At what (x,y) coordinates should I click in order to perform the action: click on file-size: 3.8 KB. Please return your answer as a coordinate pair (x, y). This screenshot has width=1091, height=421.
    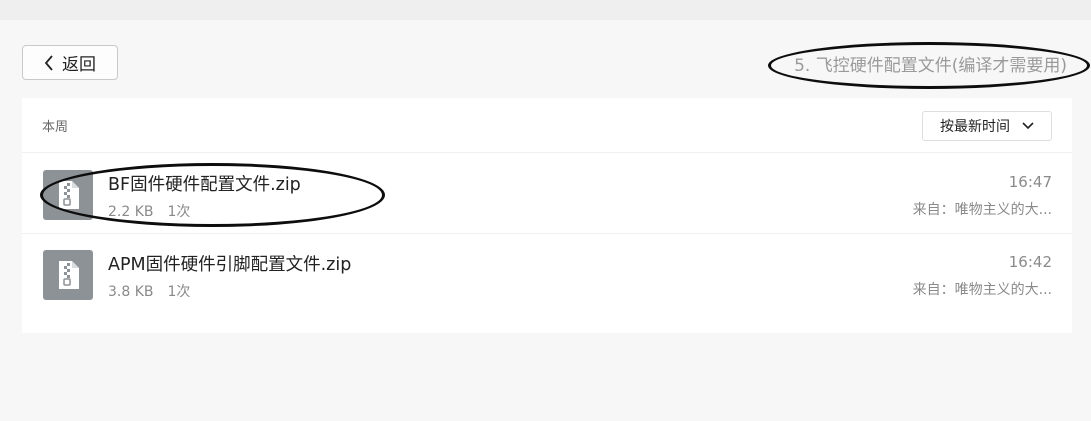
    Looking at the image, I should click on (131, 292).